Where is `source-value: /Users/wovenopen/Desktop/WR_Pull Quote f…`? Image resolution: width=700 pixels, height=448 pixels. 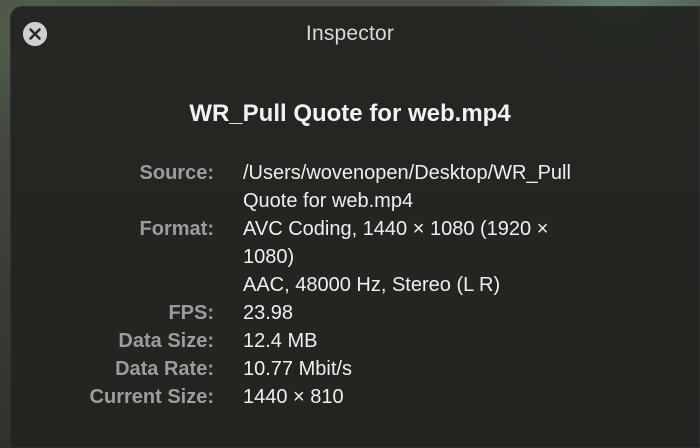
source-value: /Users/wovenopen/Desktop/WR_Pull Quote f… is located at coordinates (443, 187).